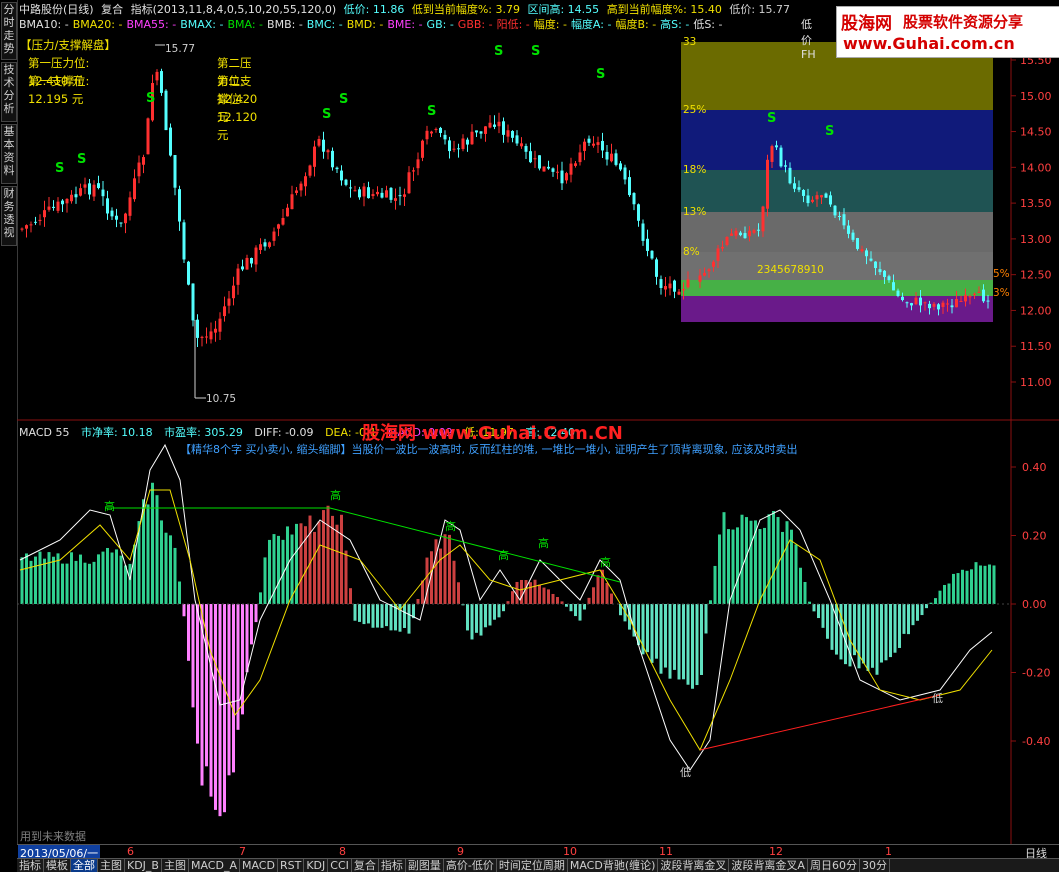  What do you see at coordinates (875, 865) in the screenshot?
I see `indicator-tab: 30分` at bounding box center [875, 865].